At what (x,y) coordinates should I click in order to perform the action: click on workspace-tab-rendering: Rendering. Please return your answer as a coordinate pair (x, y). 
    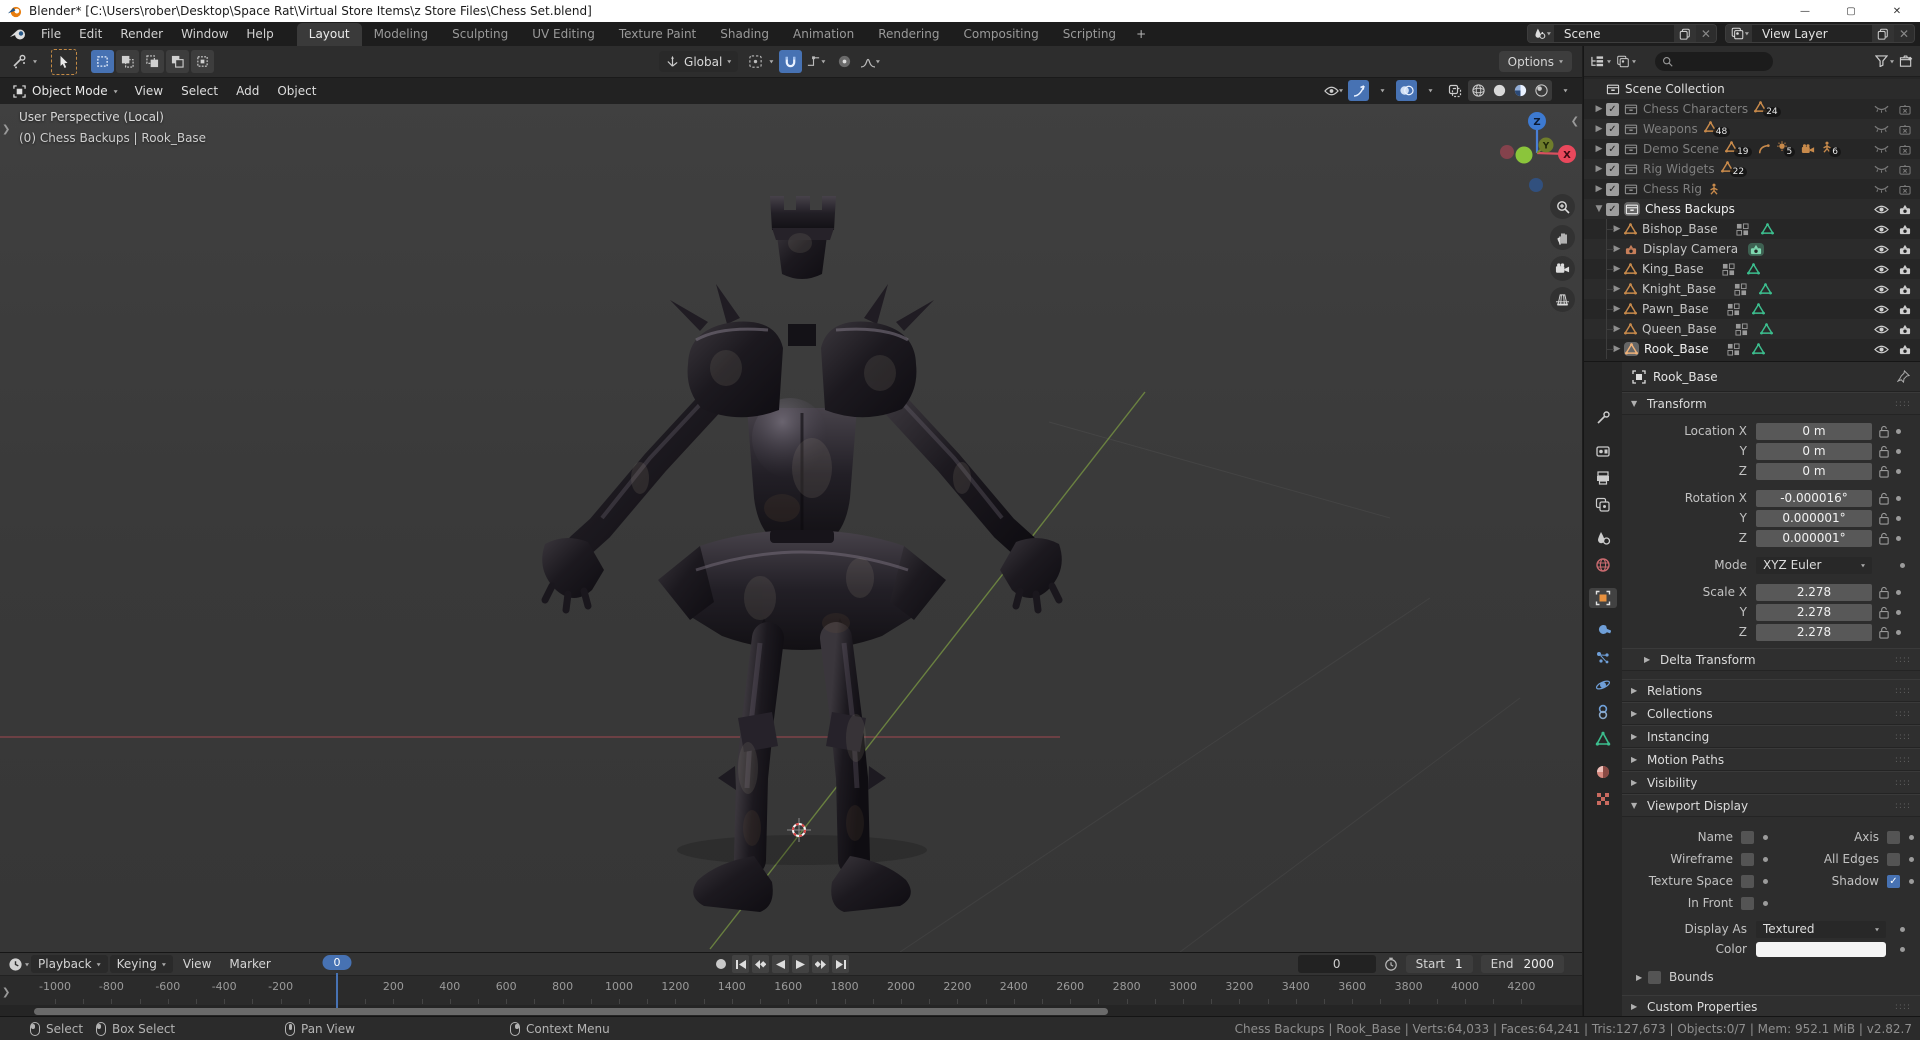
    Looking at the image, I should click on (908, 34).